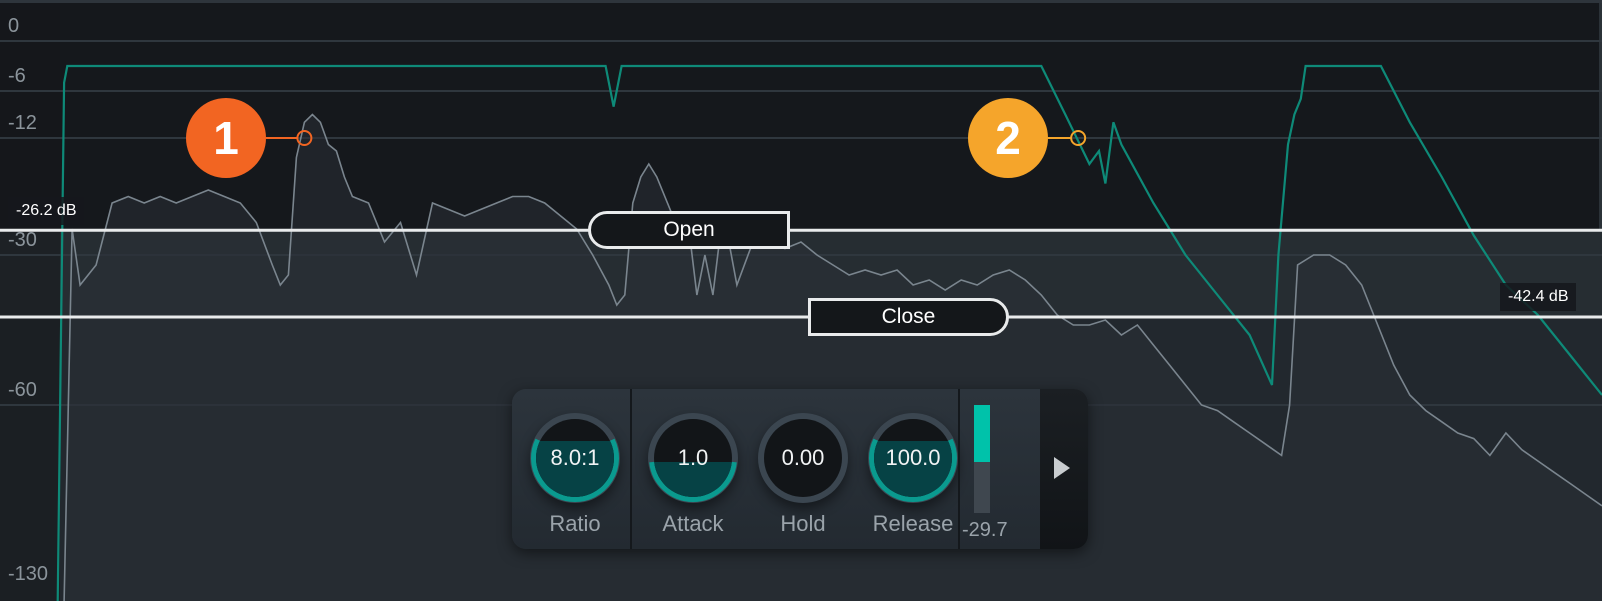  I want to click on release-value: 100.0, so click(913, 458).